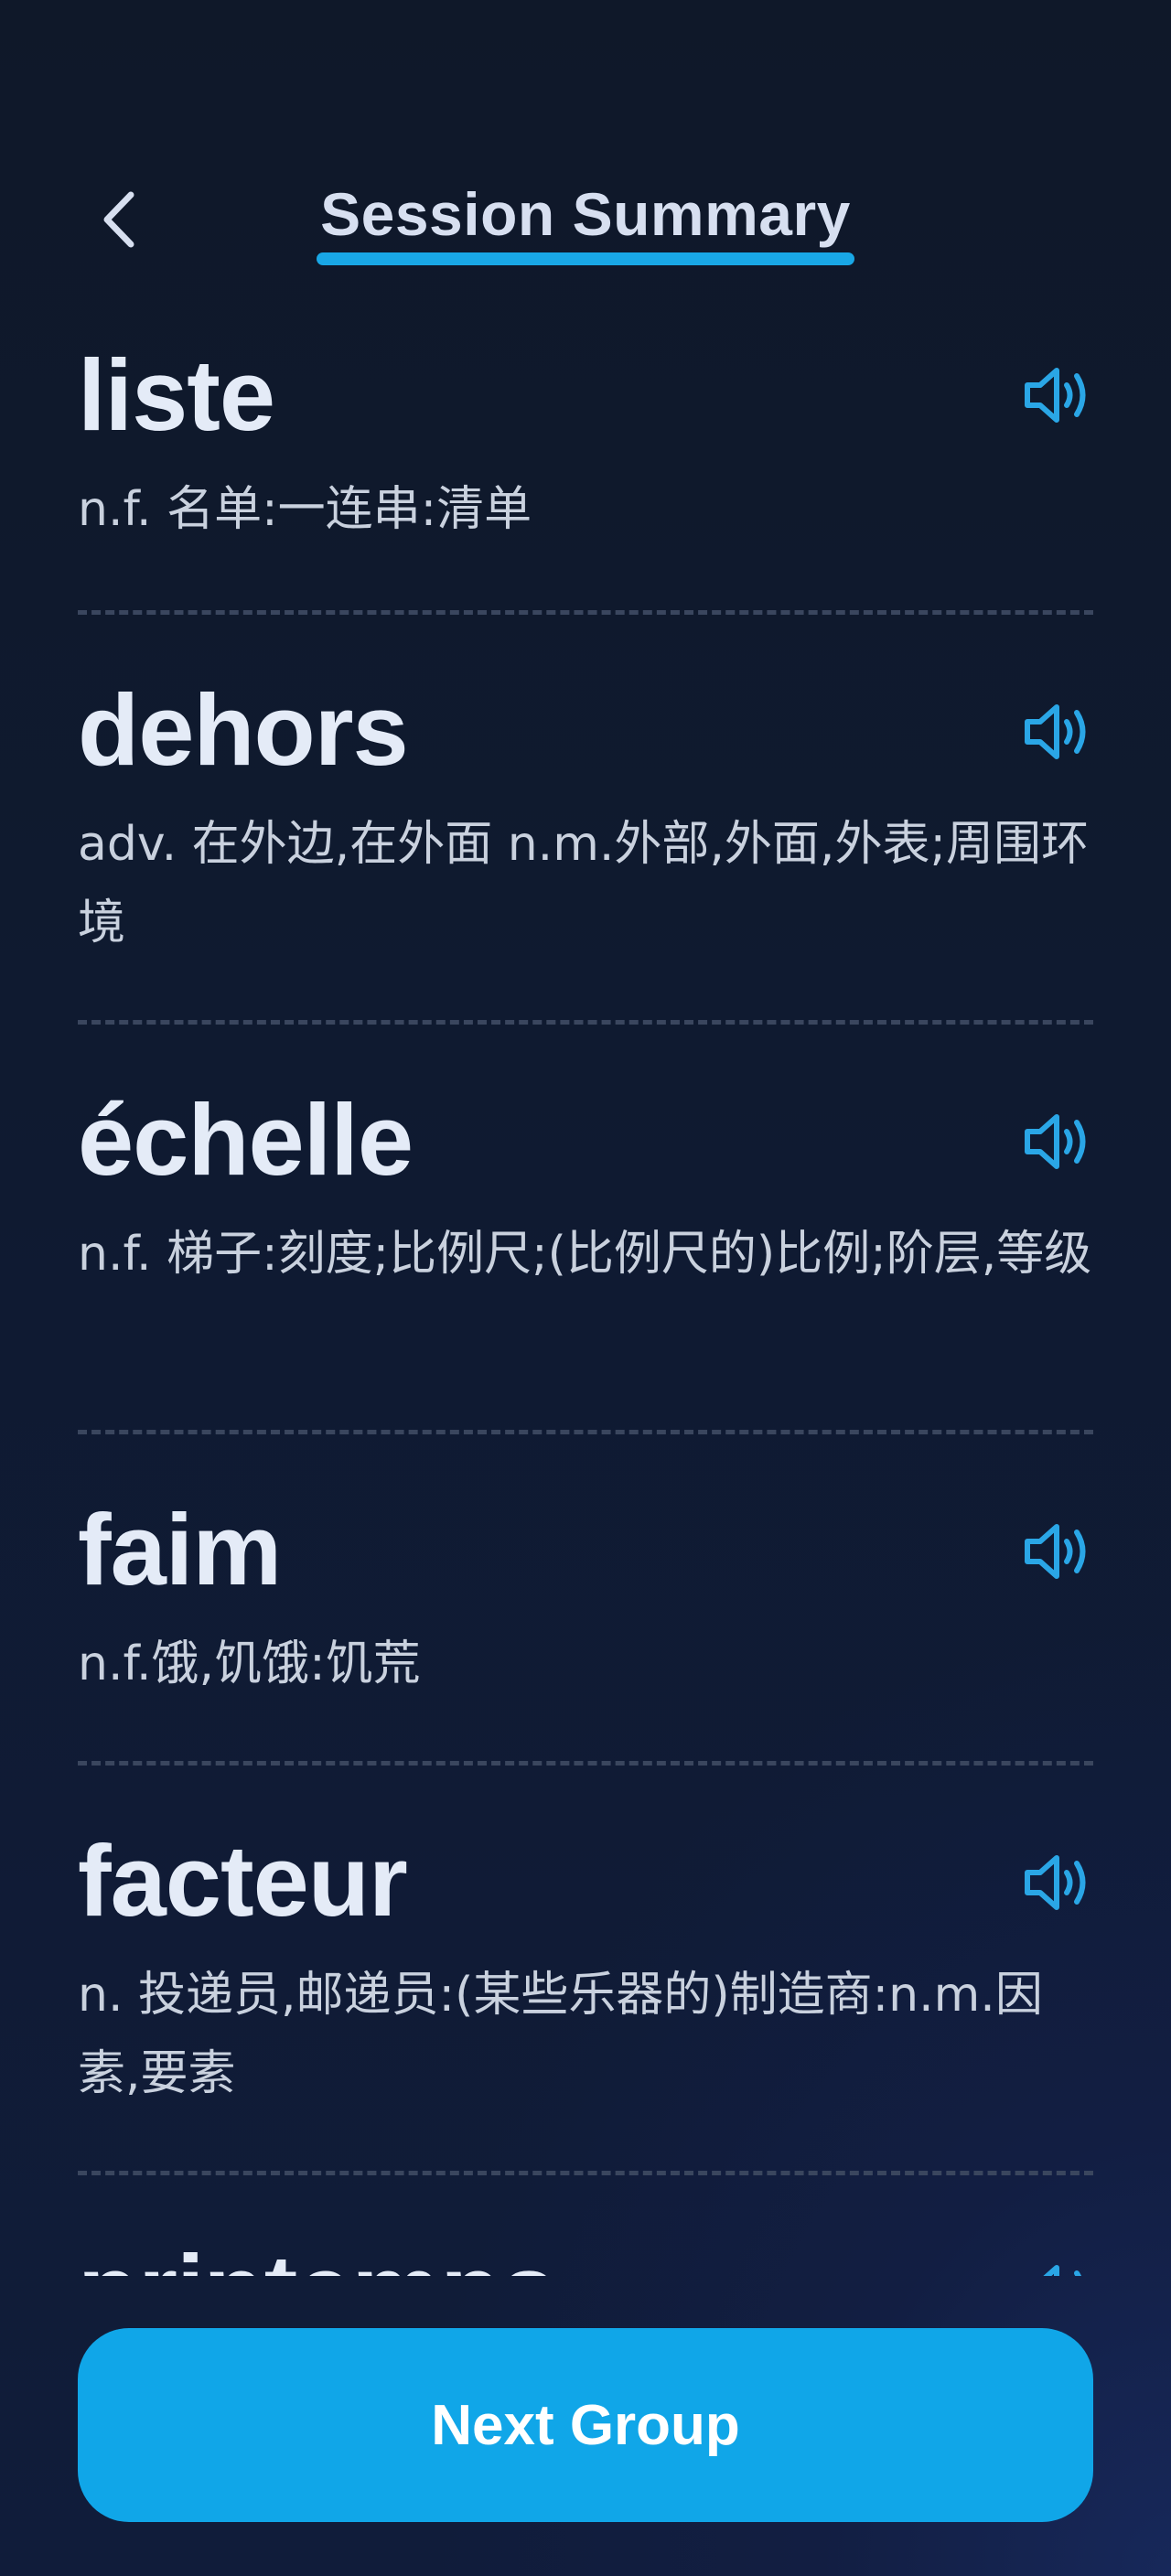 The width and height of the screenshot is (1171, 2576). I want to click on word-entry: échelle n.f. 梯子:刻度;比例尺;(比例尺的)比例;阶层,等级, so click(585, 1230).